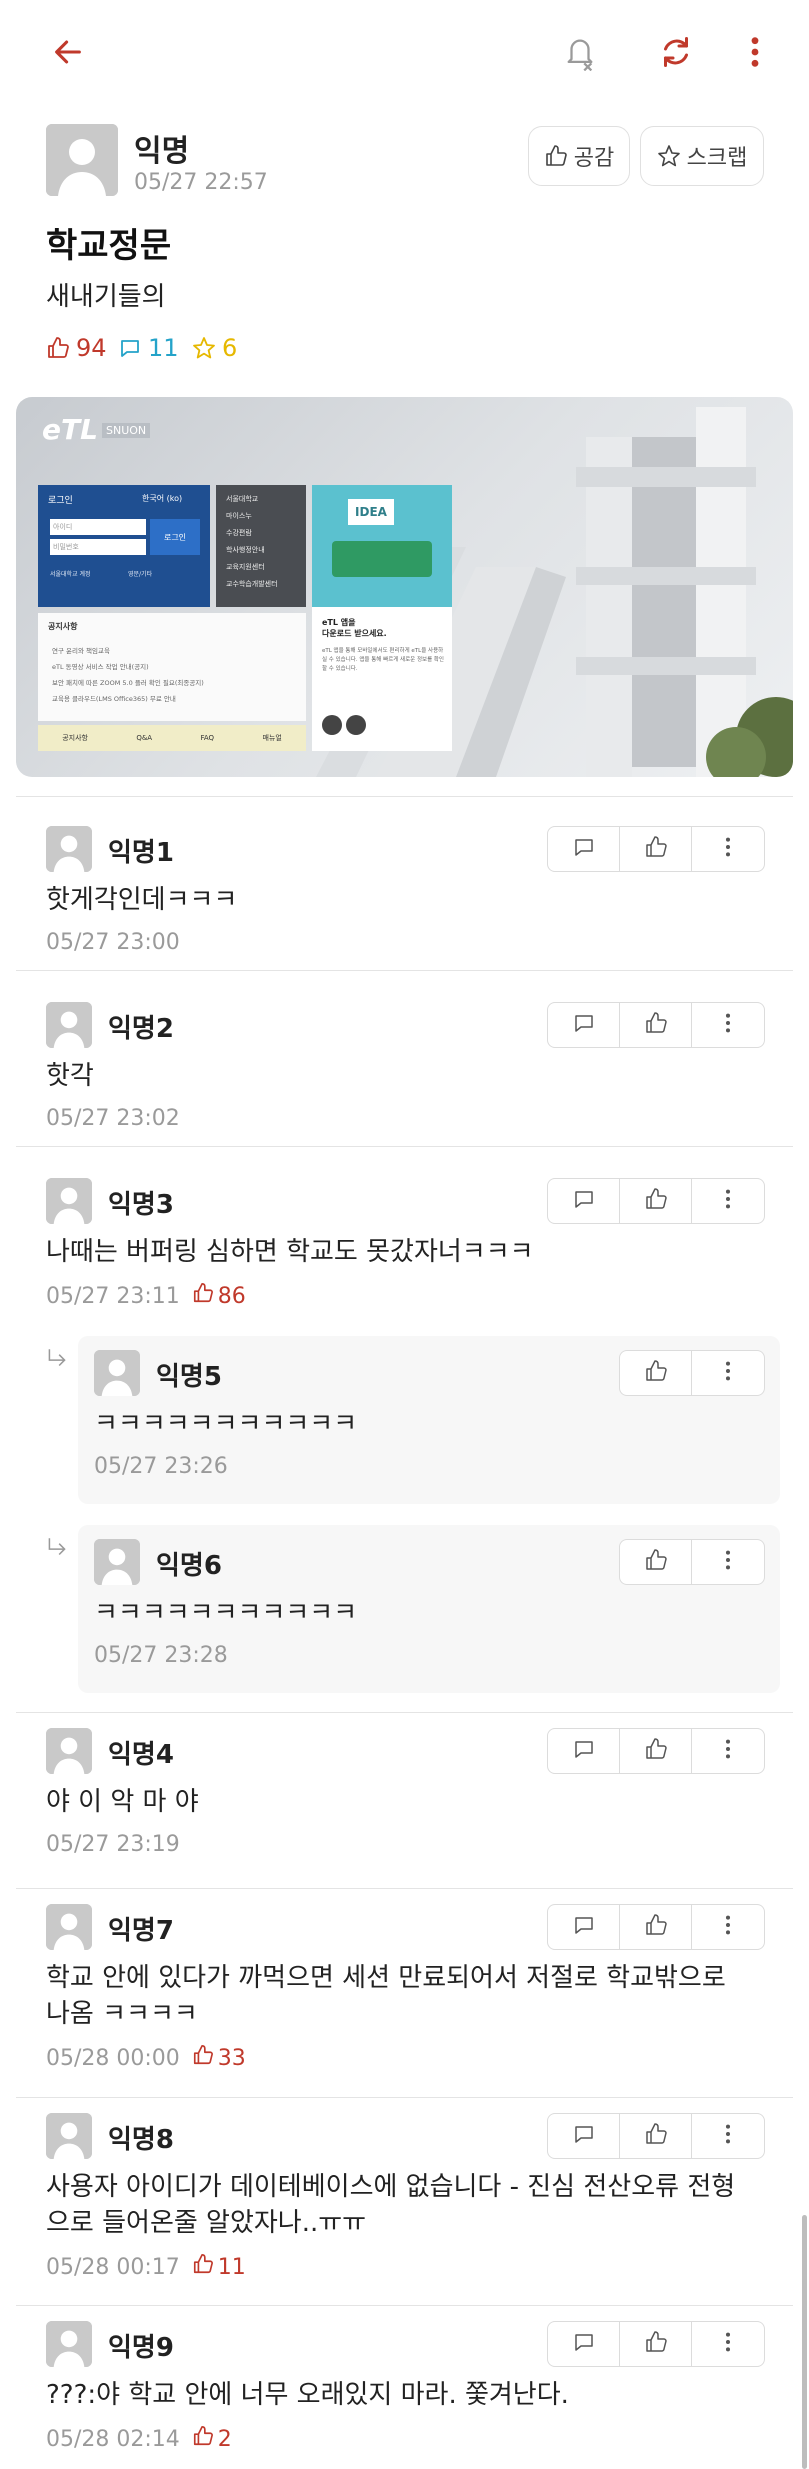  Describe the element at coordinates (100, 667) in the screenshot. I see `notice-item: eTL 동영상 서비스 작업 안내(공지)` at that location.